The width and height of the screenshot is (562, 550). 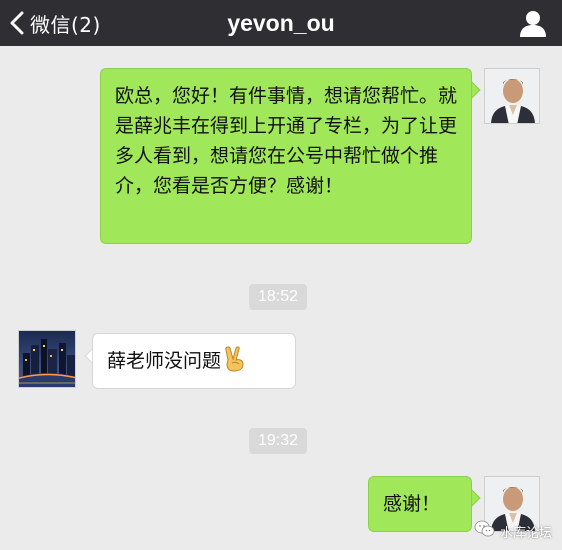 What do you see at coordinates (485, 531) in the screenshot?
I see `wechat-logo-icon` at bounding box center [485, 531].